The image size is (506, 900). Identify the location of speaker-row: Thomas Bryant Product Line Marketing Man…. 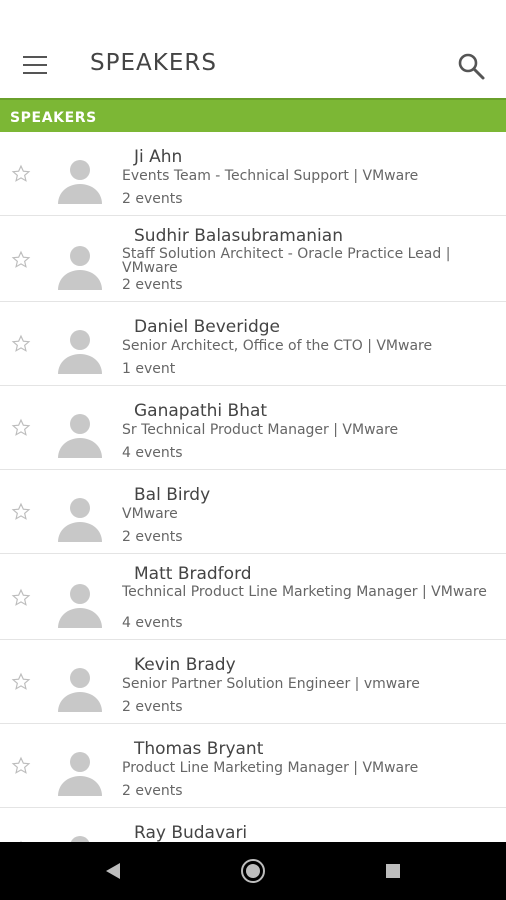
(253, 766).